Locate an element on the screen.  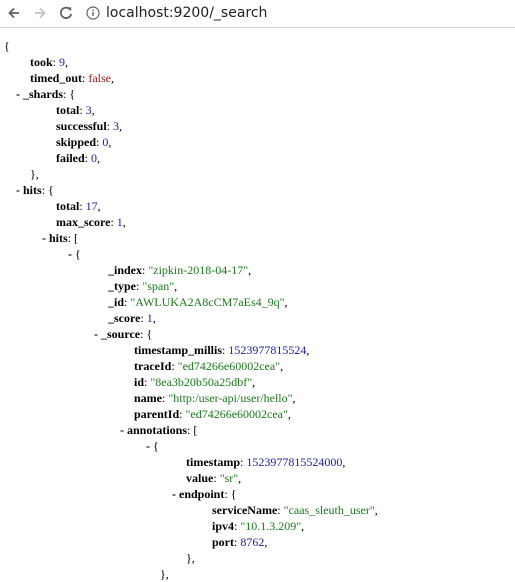
back-icon is located at coordinates (14, 13).